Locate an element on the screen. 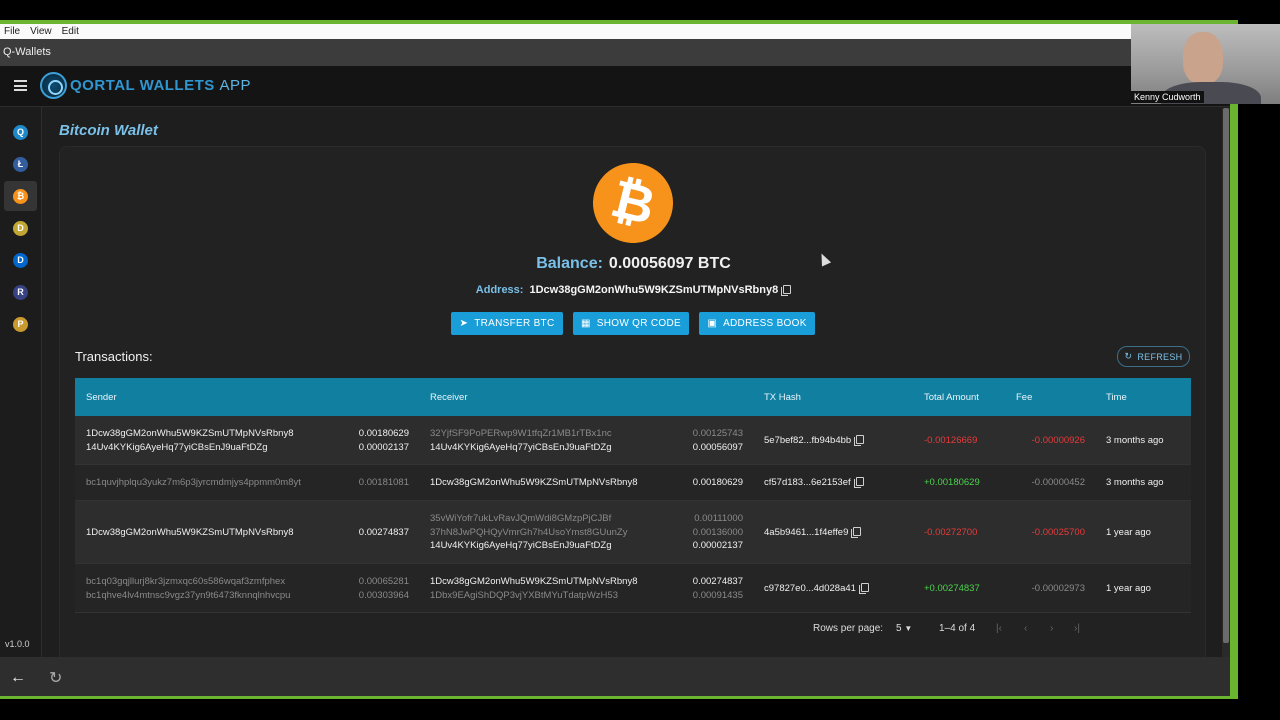  webcam-person-head is located at coordinates (1203, 58).